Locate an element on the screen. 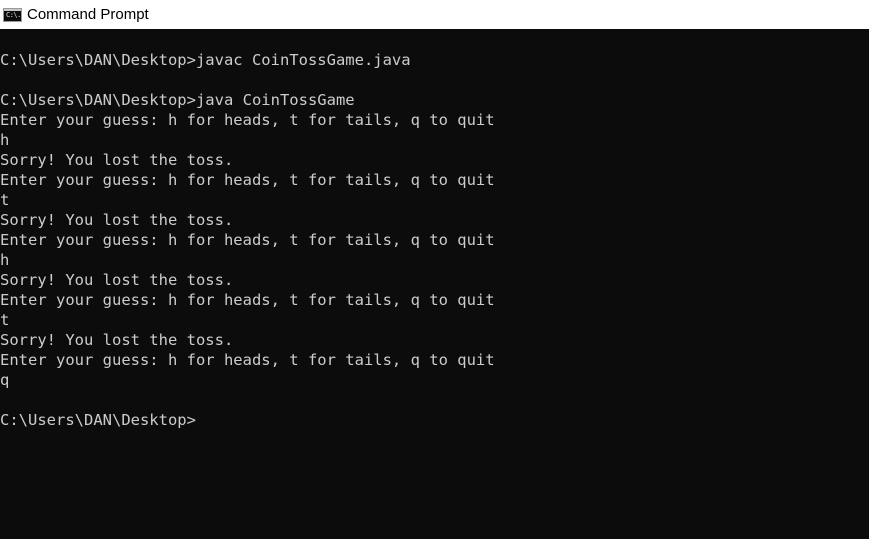 The image size is (869, 539). window-title: Command Prompt is located at coordinates (88, 14).